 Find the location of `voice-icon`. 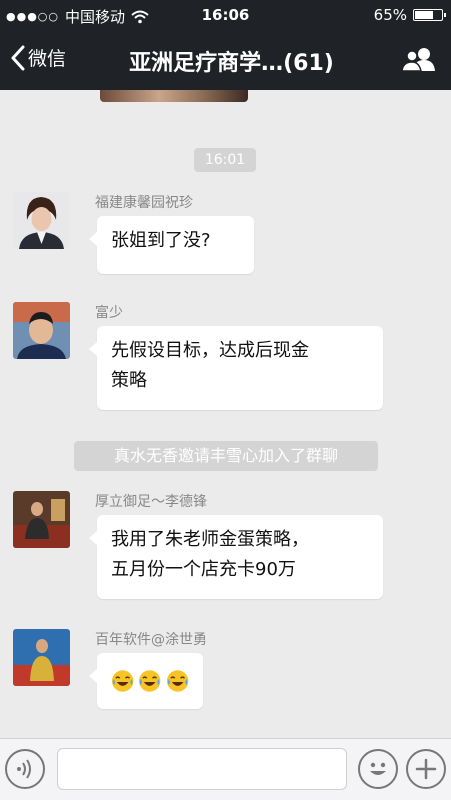

voice-icon is located at coordinates (24, 769).